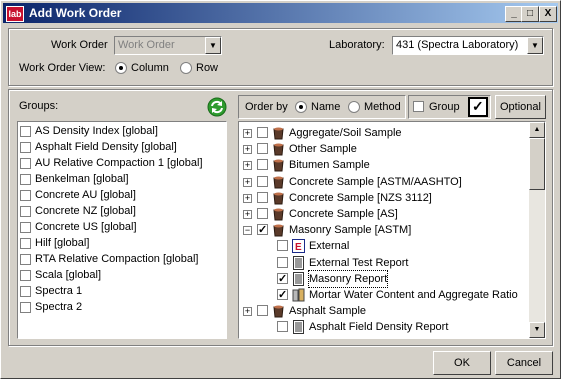 The width and height of the screenshot is (561, 379). Describe the element at coordinates (96, 131) in the screenshot. I see `group-item-label: AS Density Index [global]` at that location.